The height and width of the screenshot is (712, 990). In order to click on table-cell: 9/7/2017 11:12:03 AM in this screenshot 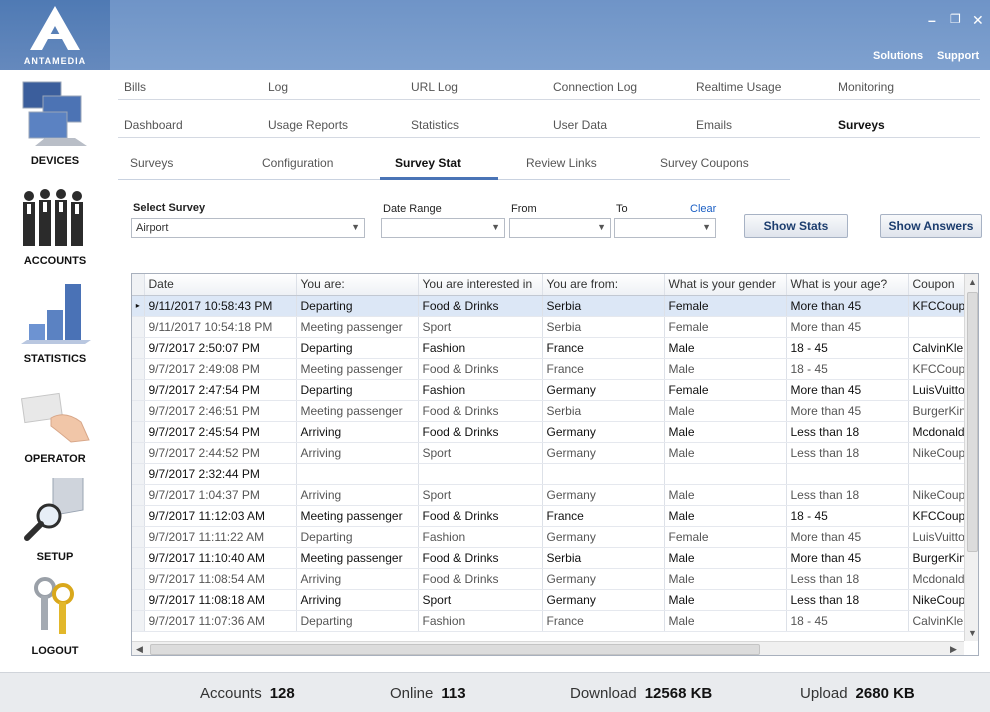, I will do `click(220, 516)`.